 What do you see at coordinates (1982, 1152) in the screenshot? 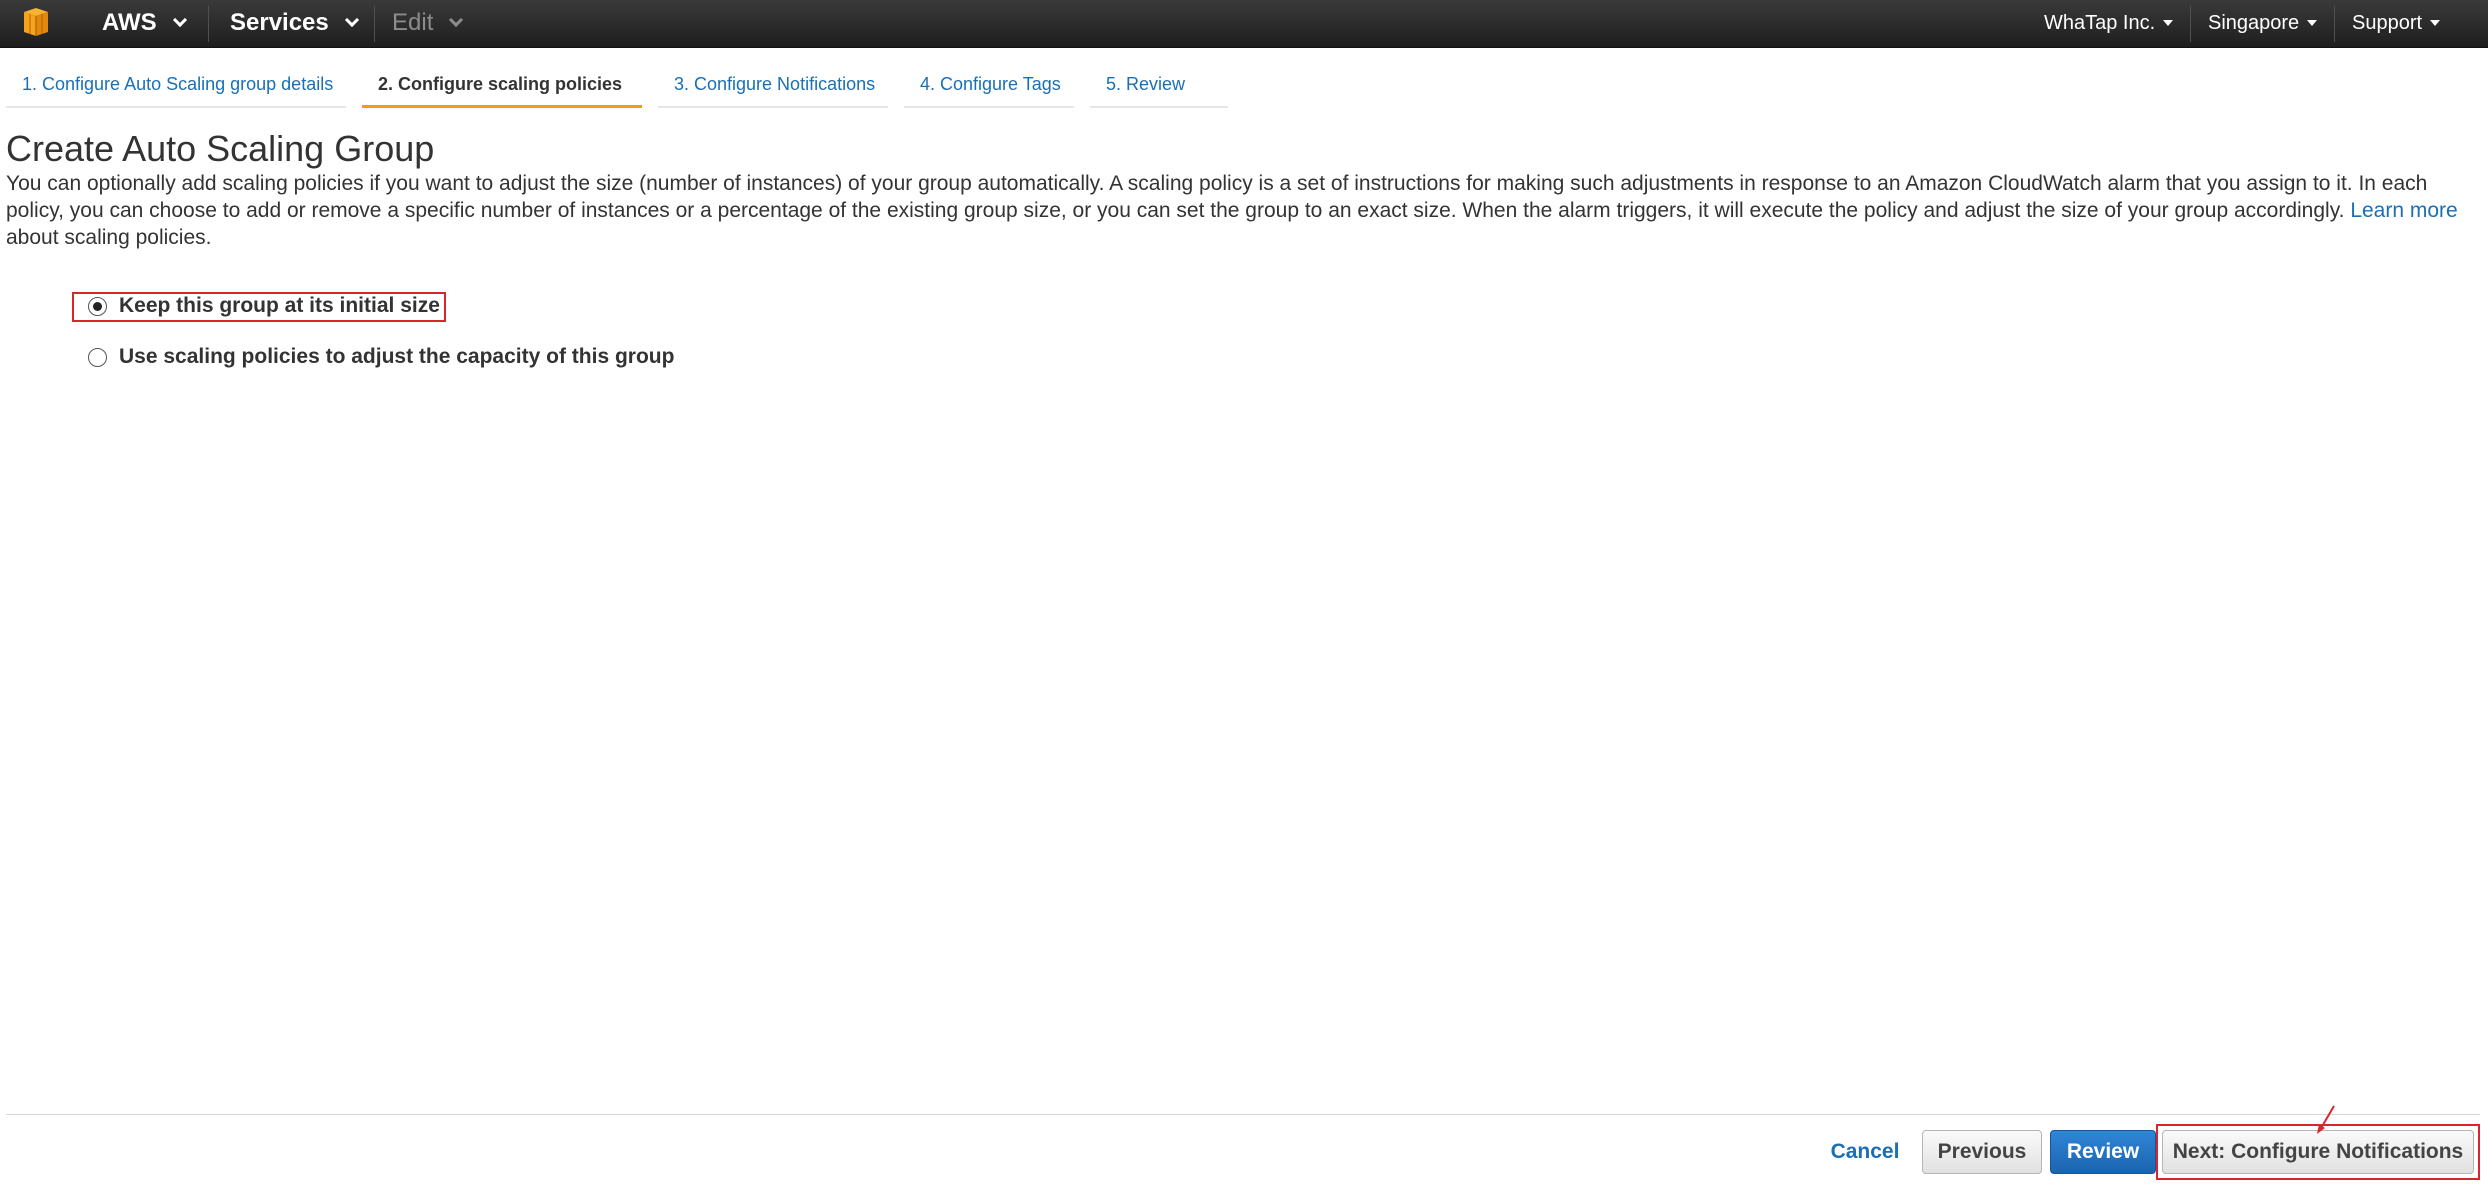
I see `previous-button: Previous` at bounding box center [1982, 1152].